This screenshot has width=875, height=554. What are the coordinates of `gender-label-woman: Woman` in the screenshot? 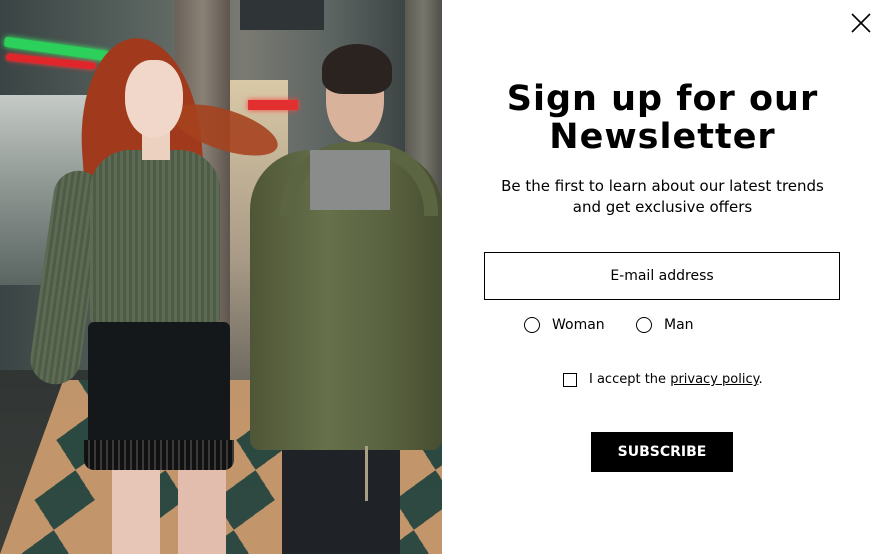 It's located at (578, 325).